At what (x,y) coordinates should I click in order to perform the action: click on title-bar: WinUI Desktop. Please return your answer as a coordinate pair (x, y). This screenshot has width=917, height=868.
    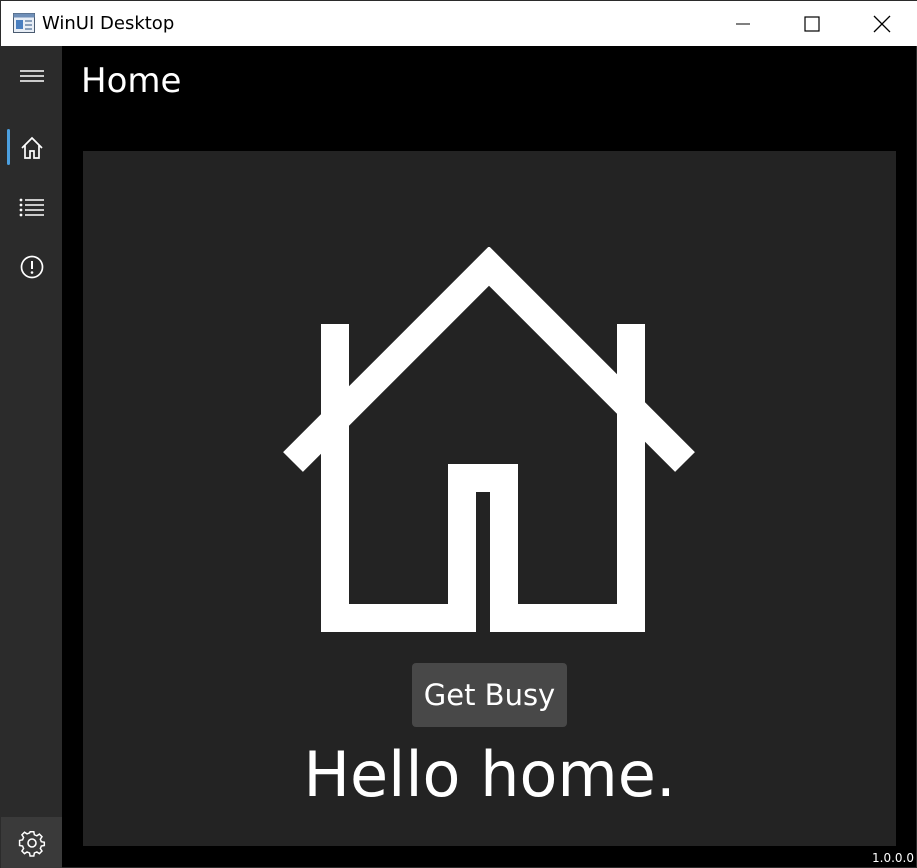
    Looking at the image, I should click on (459, 23).